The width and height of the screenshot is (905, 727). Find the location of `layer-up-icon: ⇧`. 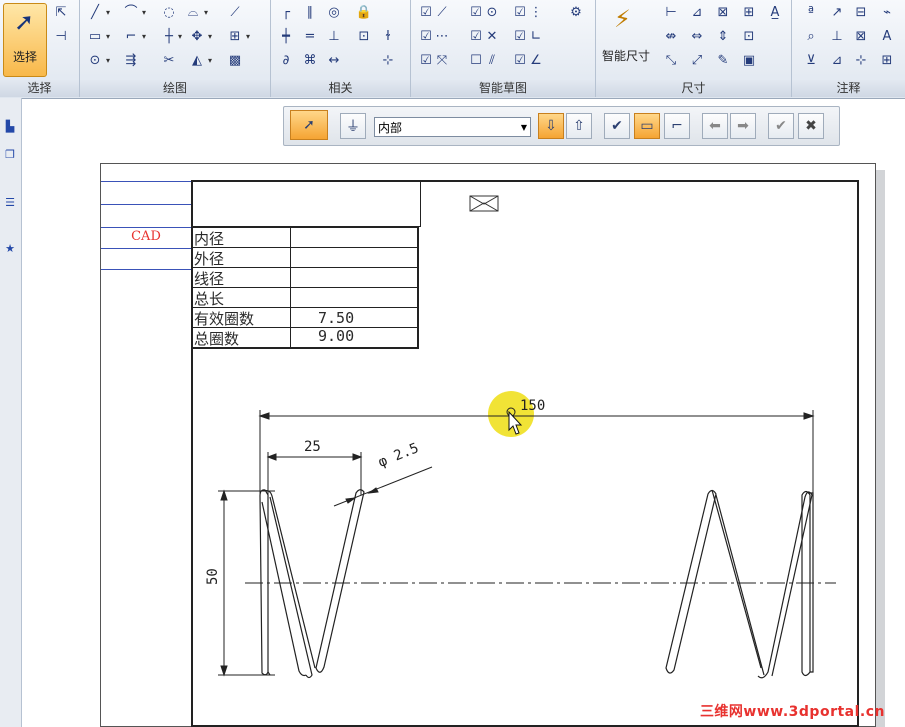

layer-up-icon: ⇧ is located at coordinates (579, 126).